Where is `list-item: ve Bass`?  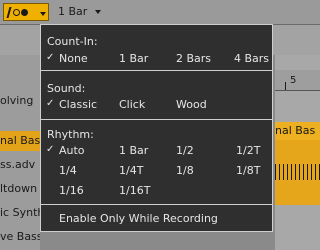
list-item: ve Bass is located at coordinates (20, 237).